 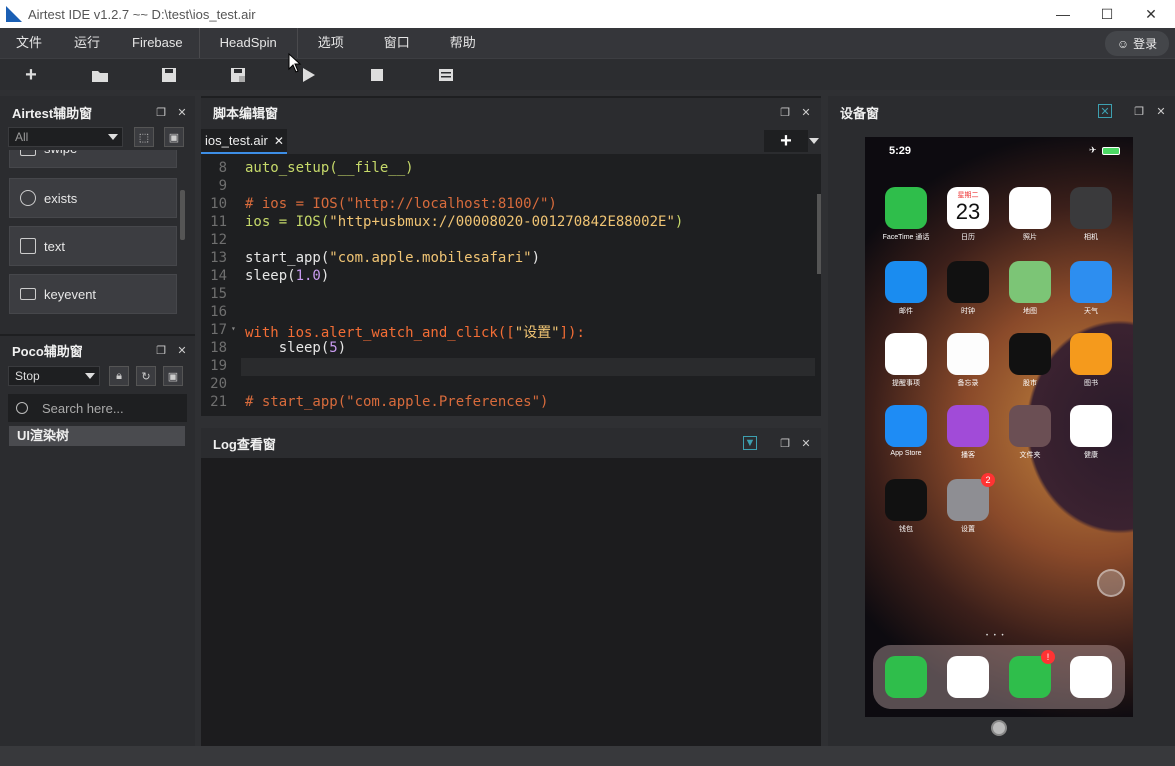 I want to click on ui-tree-root: UI渲染树, so click(x=97, y=436).